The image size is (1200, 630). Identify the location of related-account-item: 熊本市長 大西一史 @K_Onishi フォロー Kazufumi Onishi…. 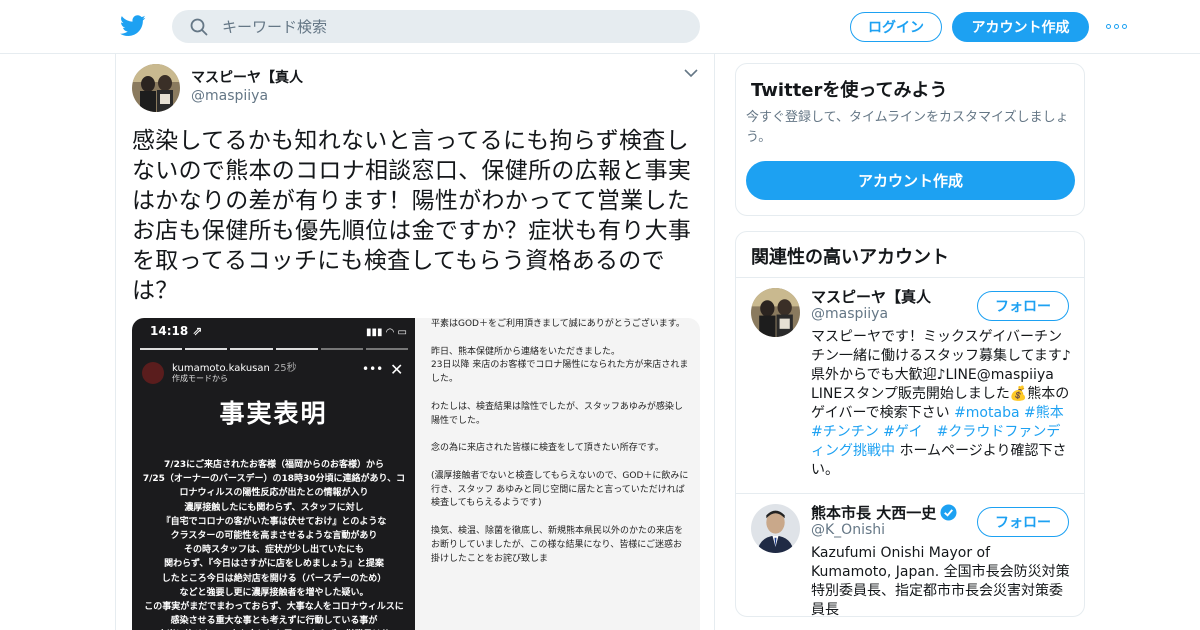
(910, 555).